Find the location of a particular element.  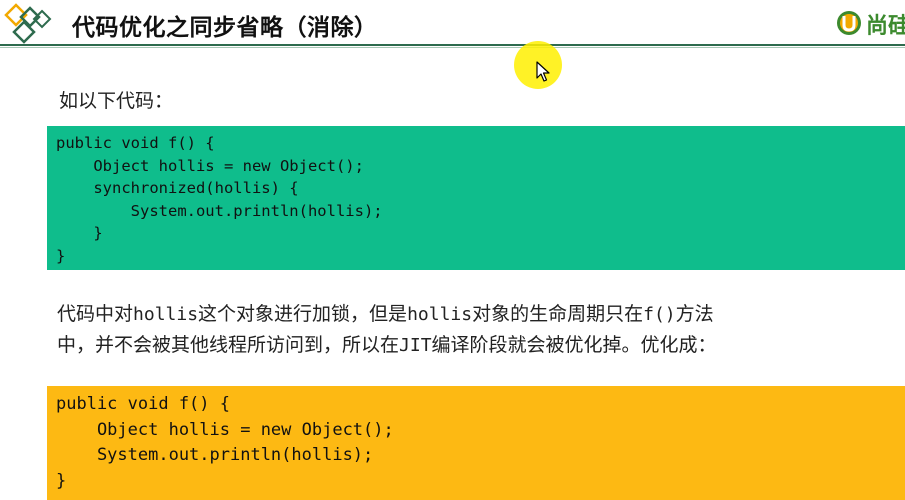

text-run: 中，并不会被其他线程所访问到，所以在 is located at coordinates (228, 345).